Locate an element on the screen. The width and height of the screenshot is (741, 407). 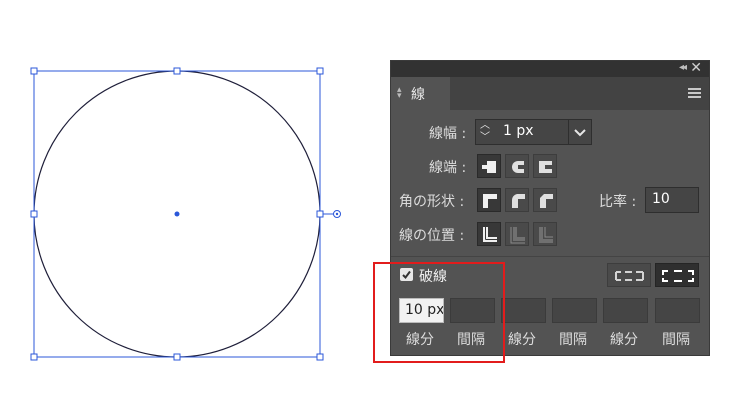
tab-stroke-label: 線 is located at coordinates (418, 95).